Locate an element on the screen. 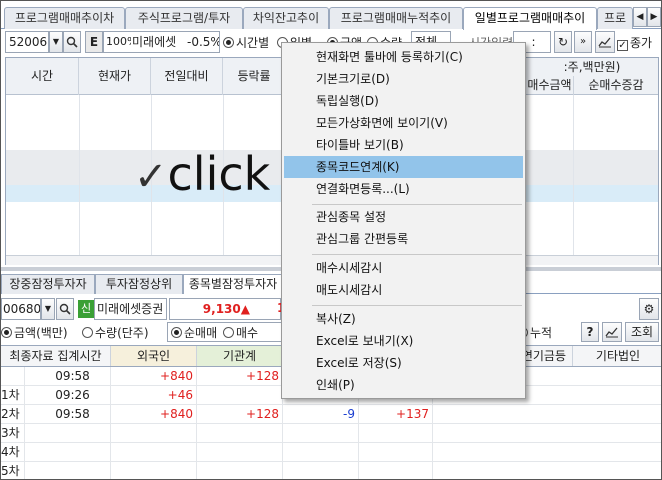 Image resolution: width=662 pixels, height=480 pixels. row-label: 3차 is located at coordinates (13, 433).